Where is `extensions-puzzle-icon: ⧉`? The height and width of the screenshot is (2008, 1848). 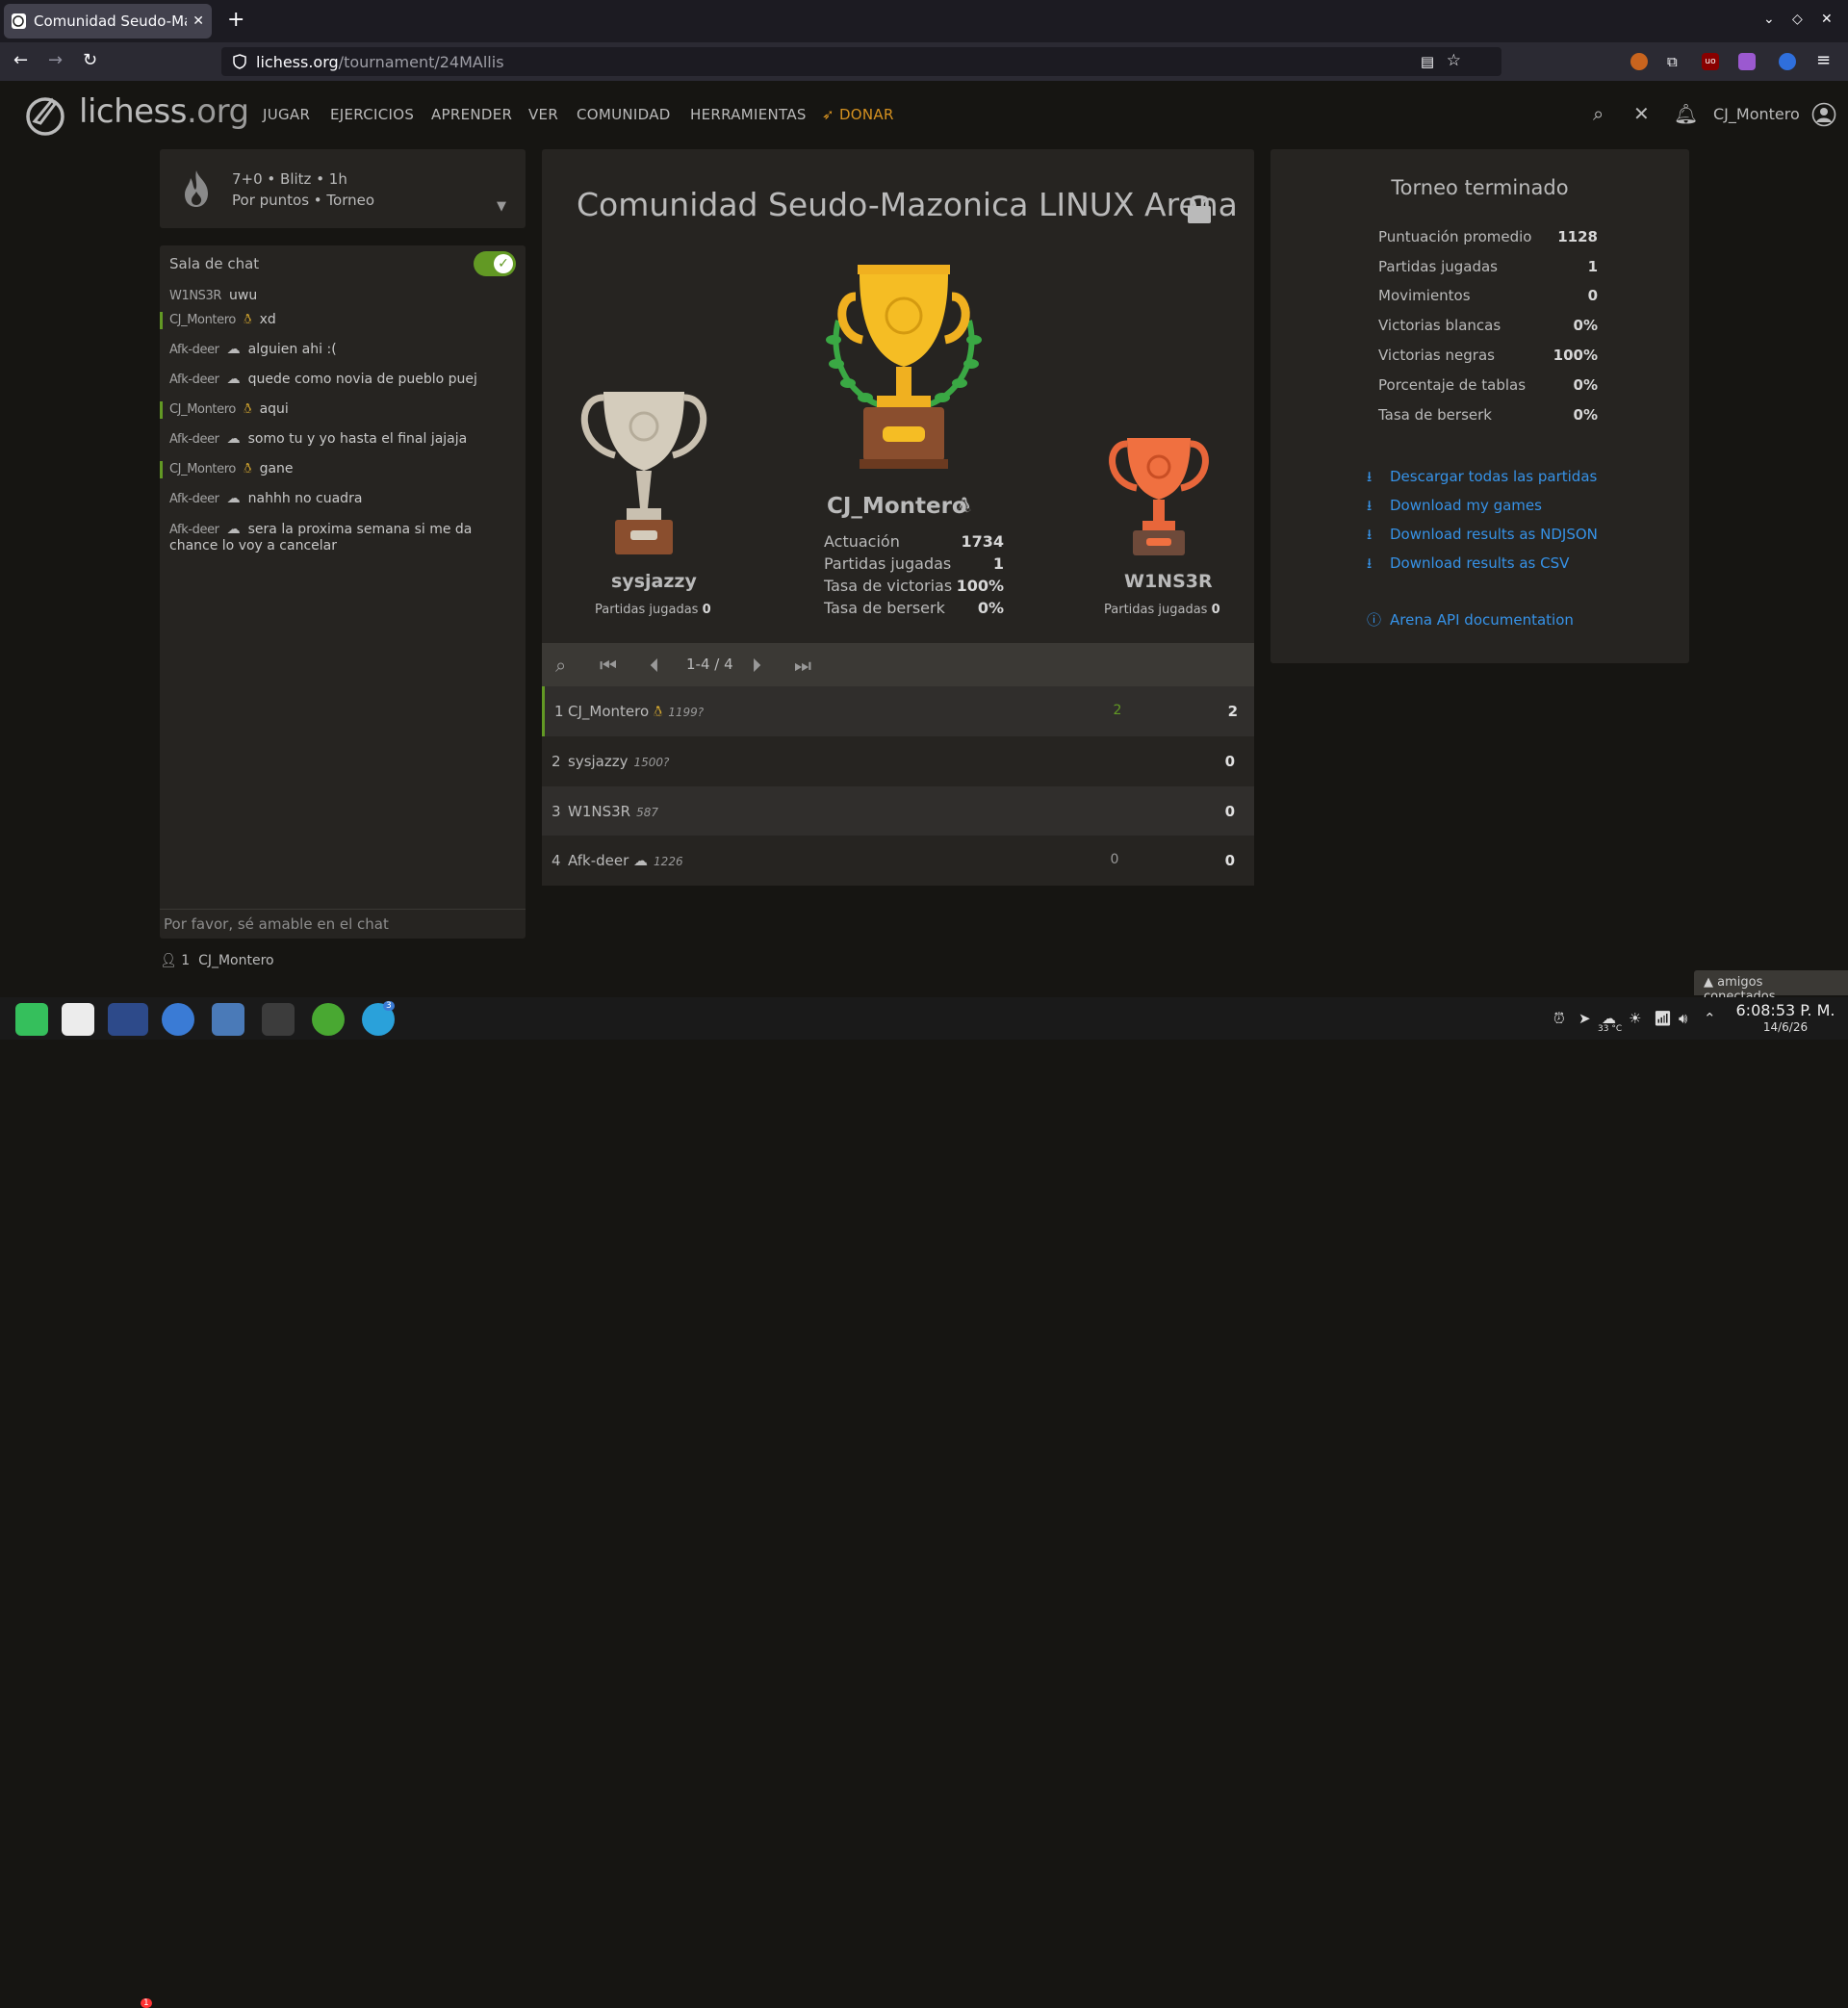 extensions-puzzle-icon: ⧉ is located at coordinates (1675, 61).